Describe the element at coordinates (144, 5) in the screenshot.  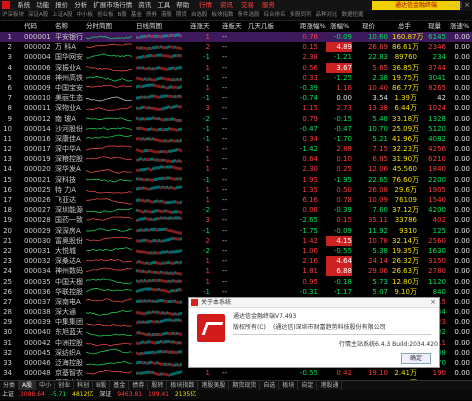
I see `menu-item: 资讯` at that location.